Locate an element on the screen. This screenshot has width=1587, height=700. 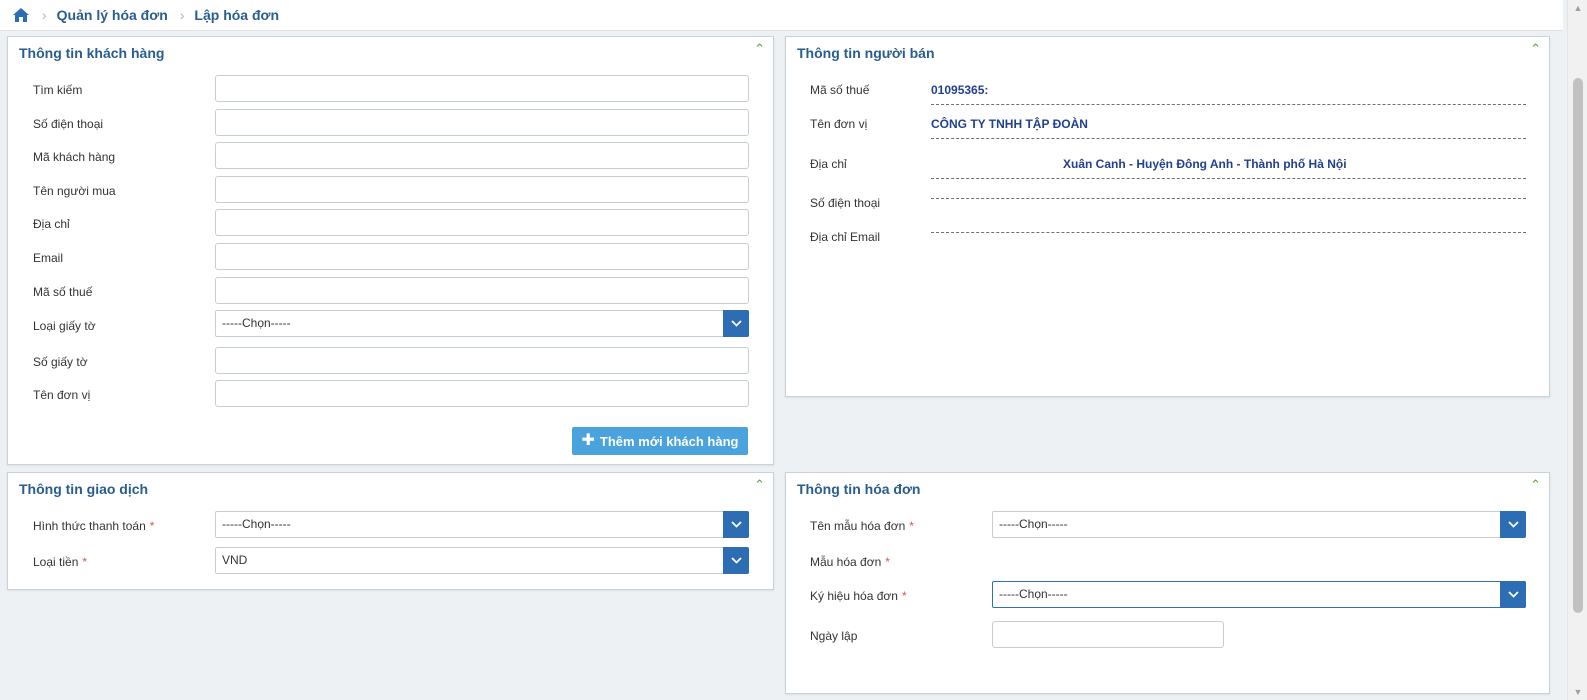
currency-label: Loại tiền * is located at coordinates (60, 562).